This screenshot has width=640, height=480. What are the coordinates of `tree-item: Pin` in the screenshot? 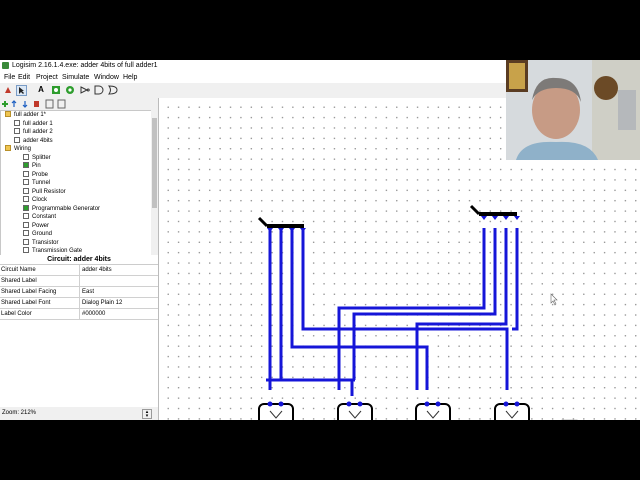 It's located at (32, 166).